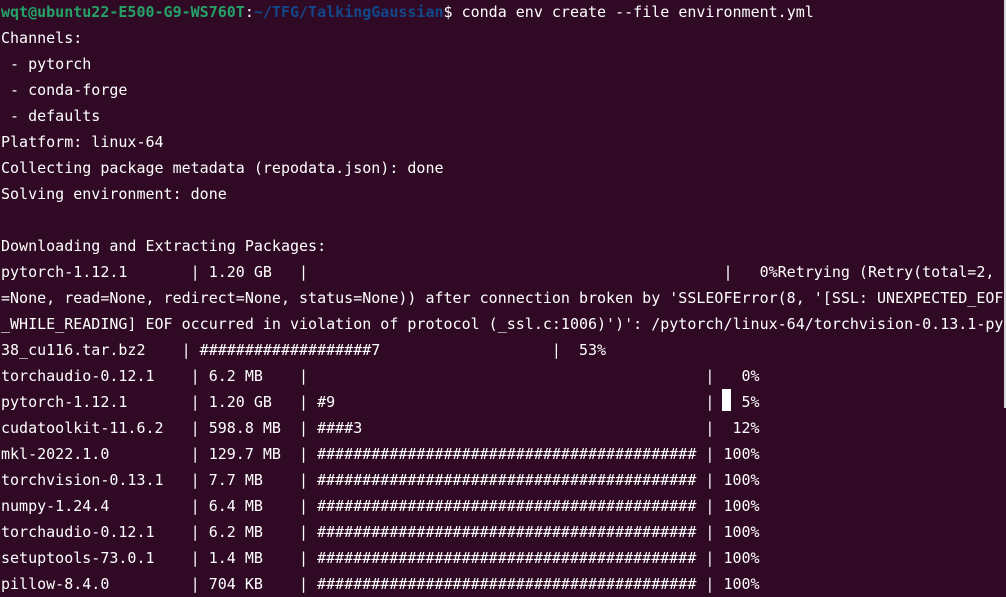  Describe the element at coordinates (726, 400) in the screenshot. I see `text-cursor` at that location.